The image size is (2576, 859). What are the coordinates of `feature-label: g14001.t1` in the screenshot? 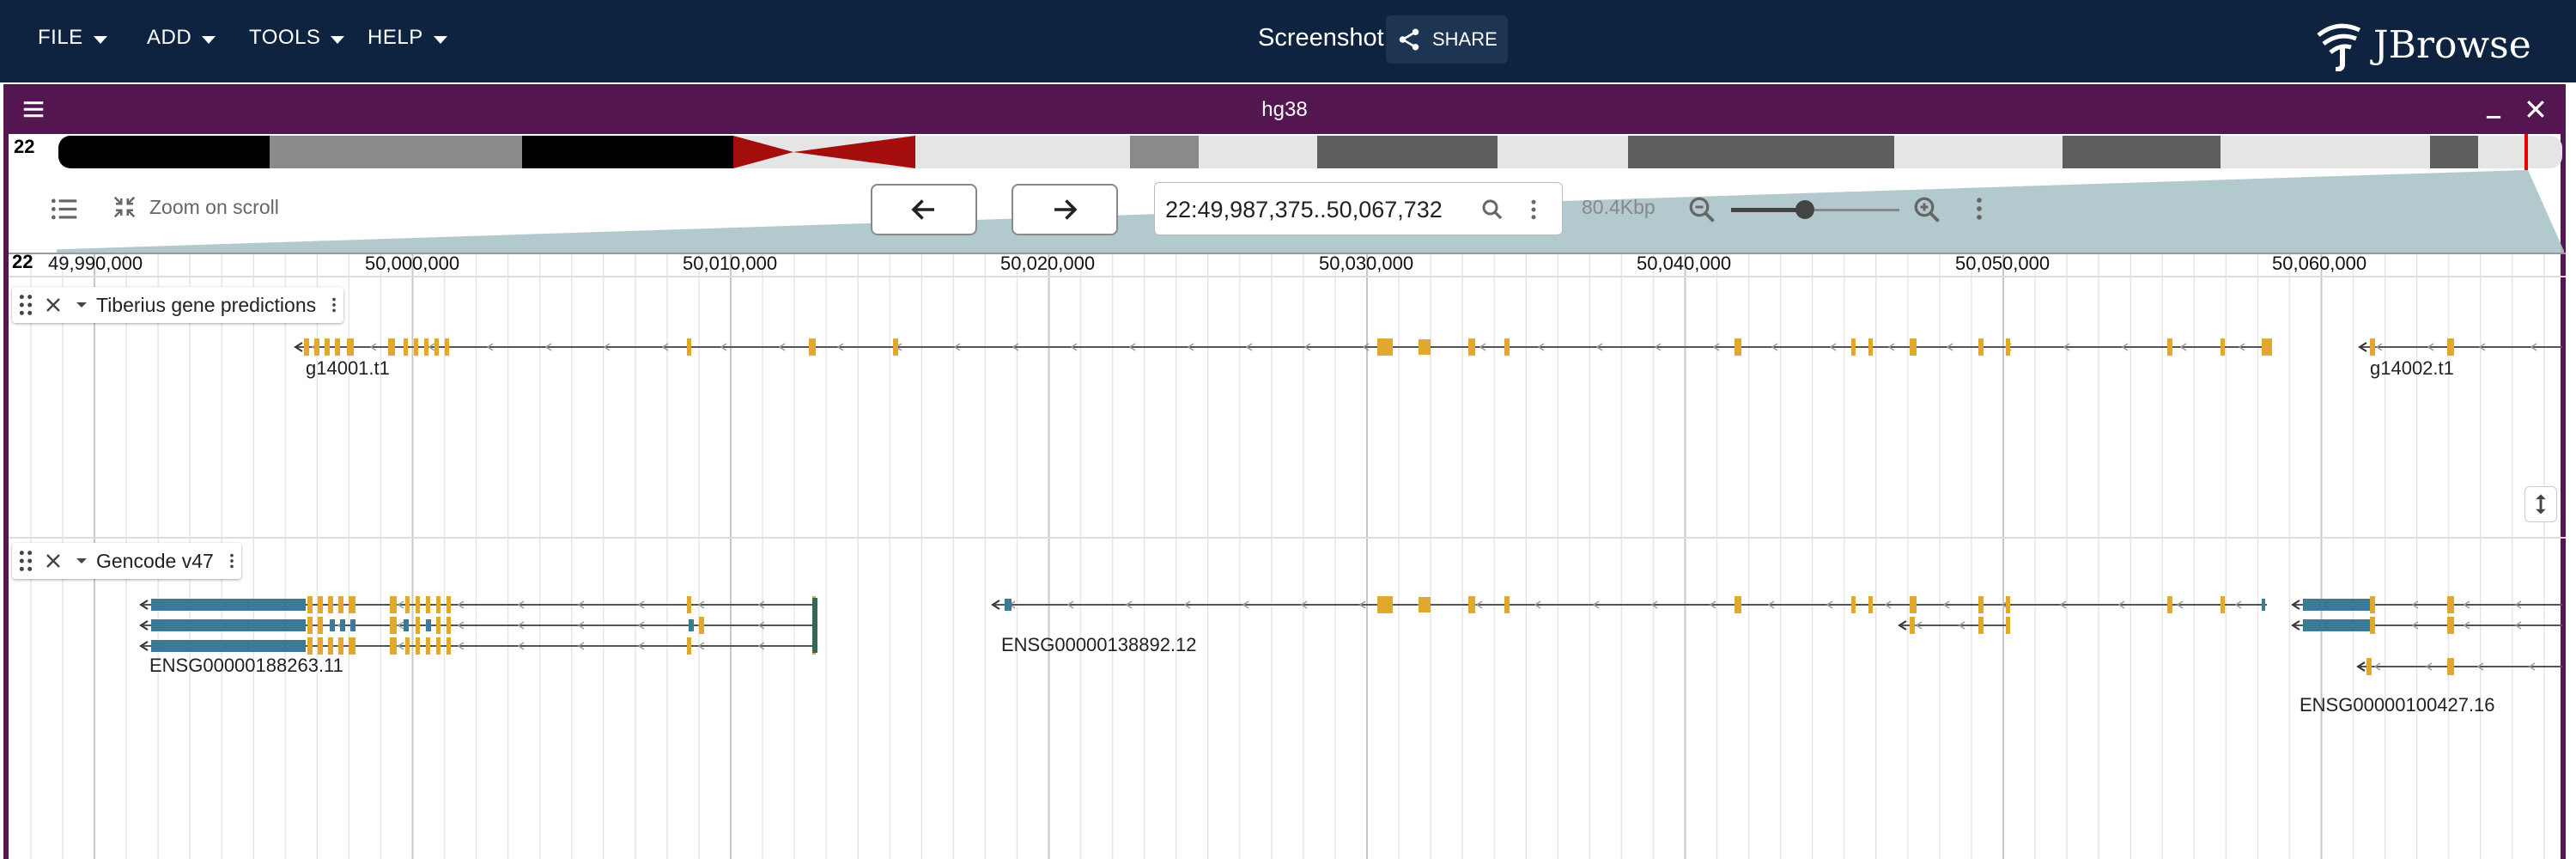 It's located at (348, 369).